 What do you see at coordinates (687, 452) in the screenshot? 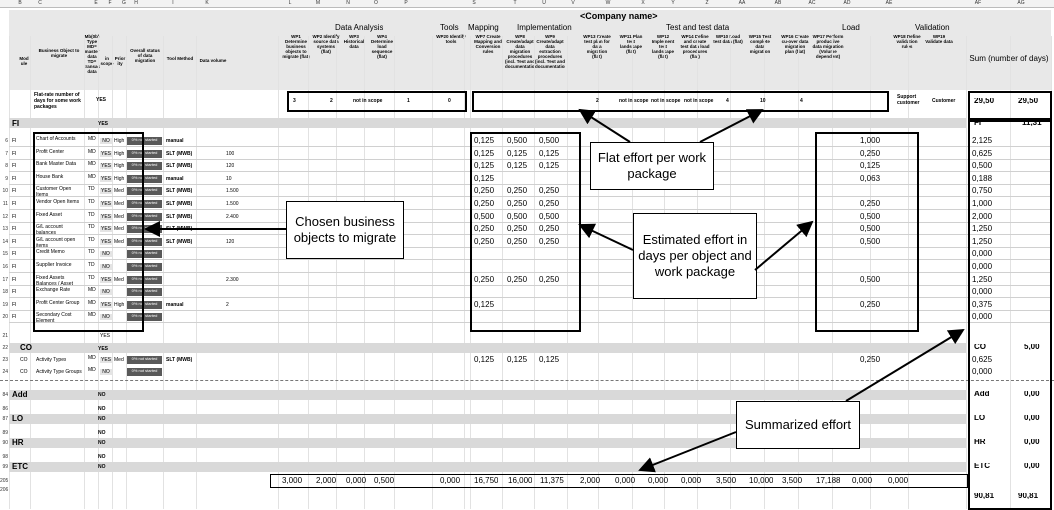
I see `arrow-summarized-left` at bounding box center [687, 452].